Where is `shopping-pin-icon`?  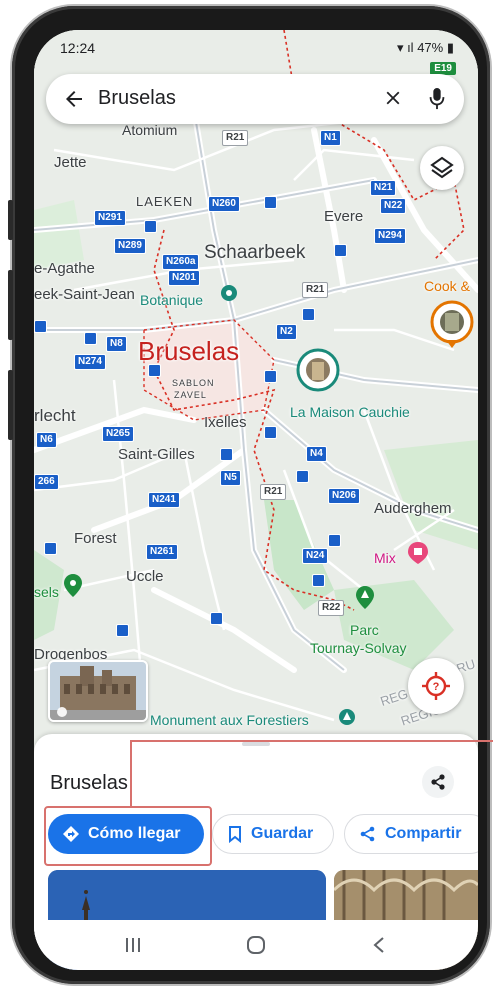
shopping-pin-icon is located at coordinates (418, 553).